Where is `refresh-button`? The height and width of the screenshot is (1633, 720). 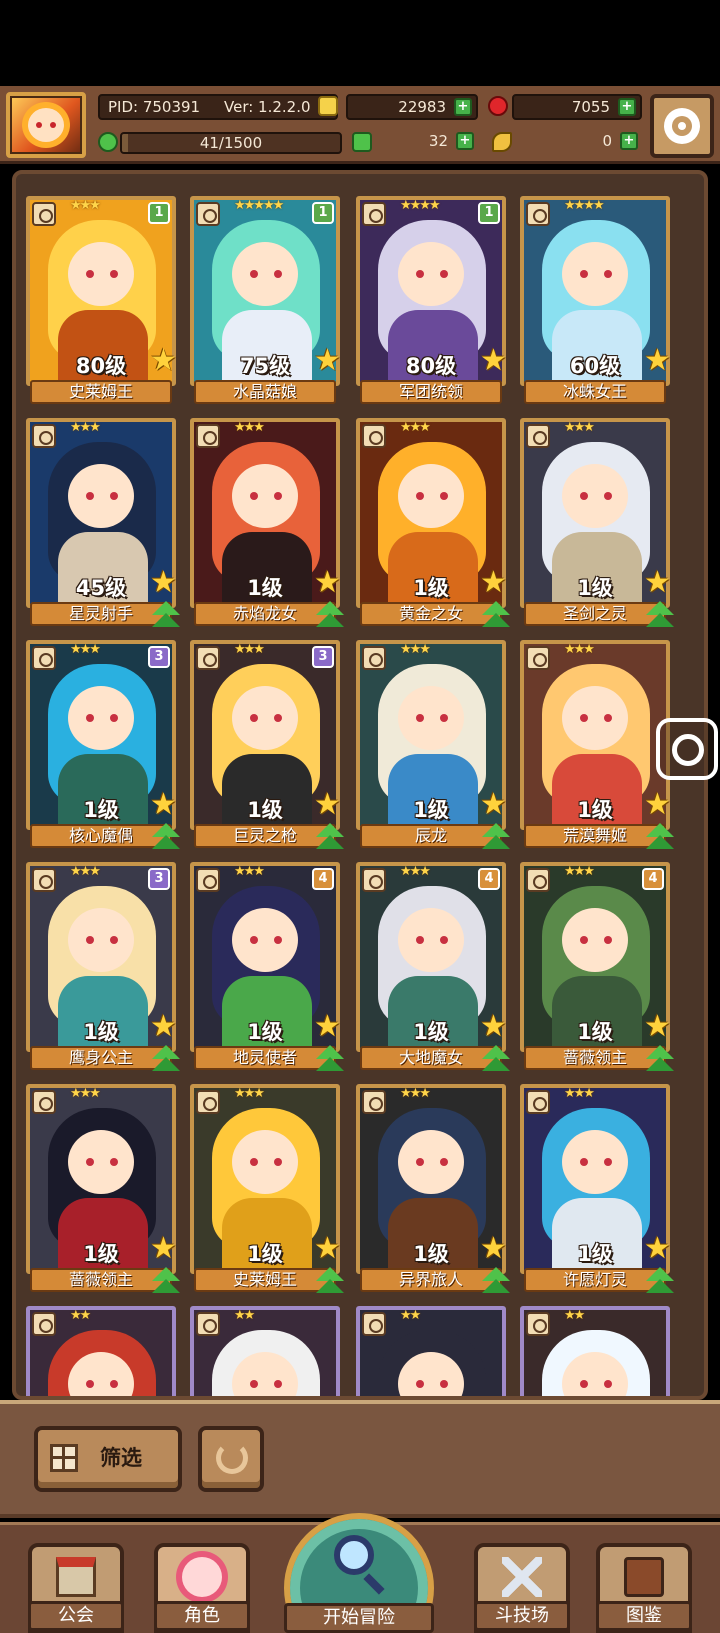 refresh-button is located at coordinates (231, 1459).